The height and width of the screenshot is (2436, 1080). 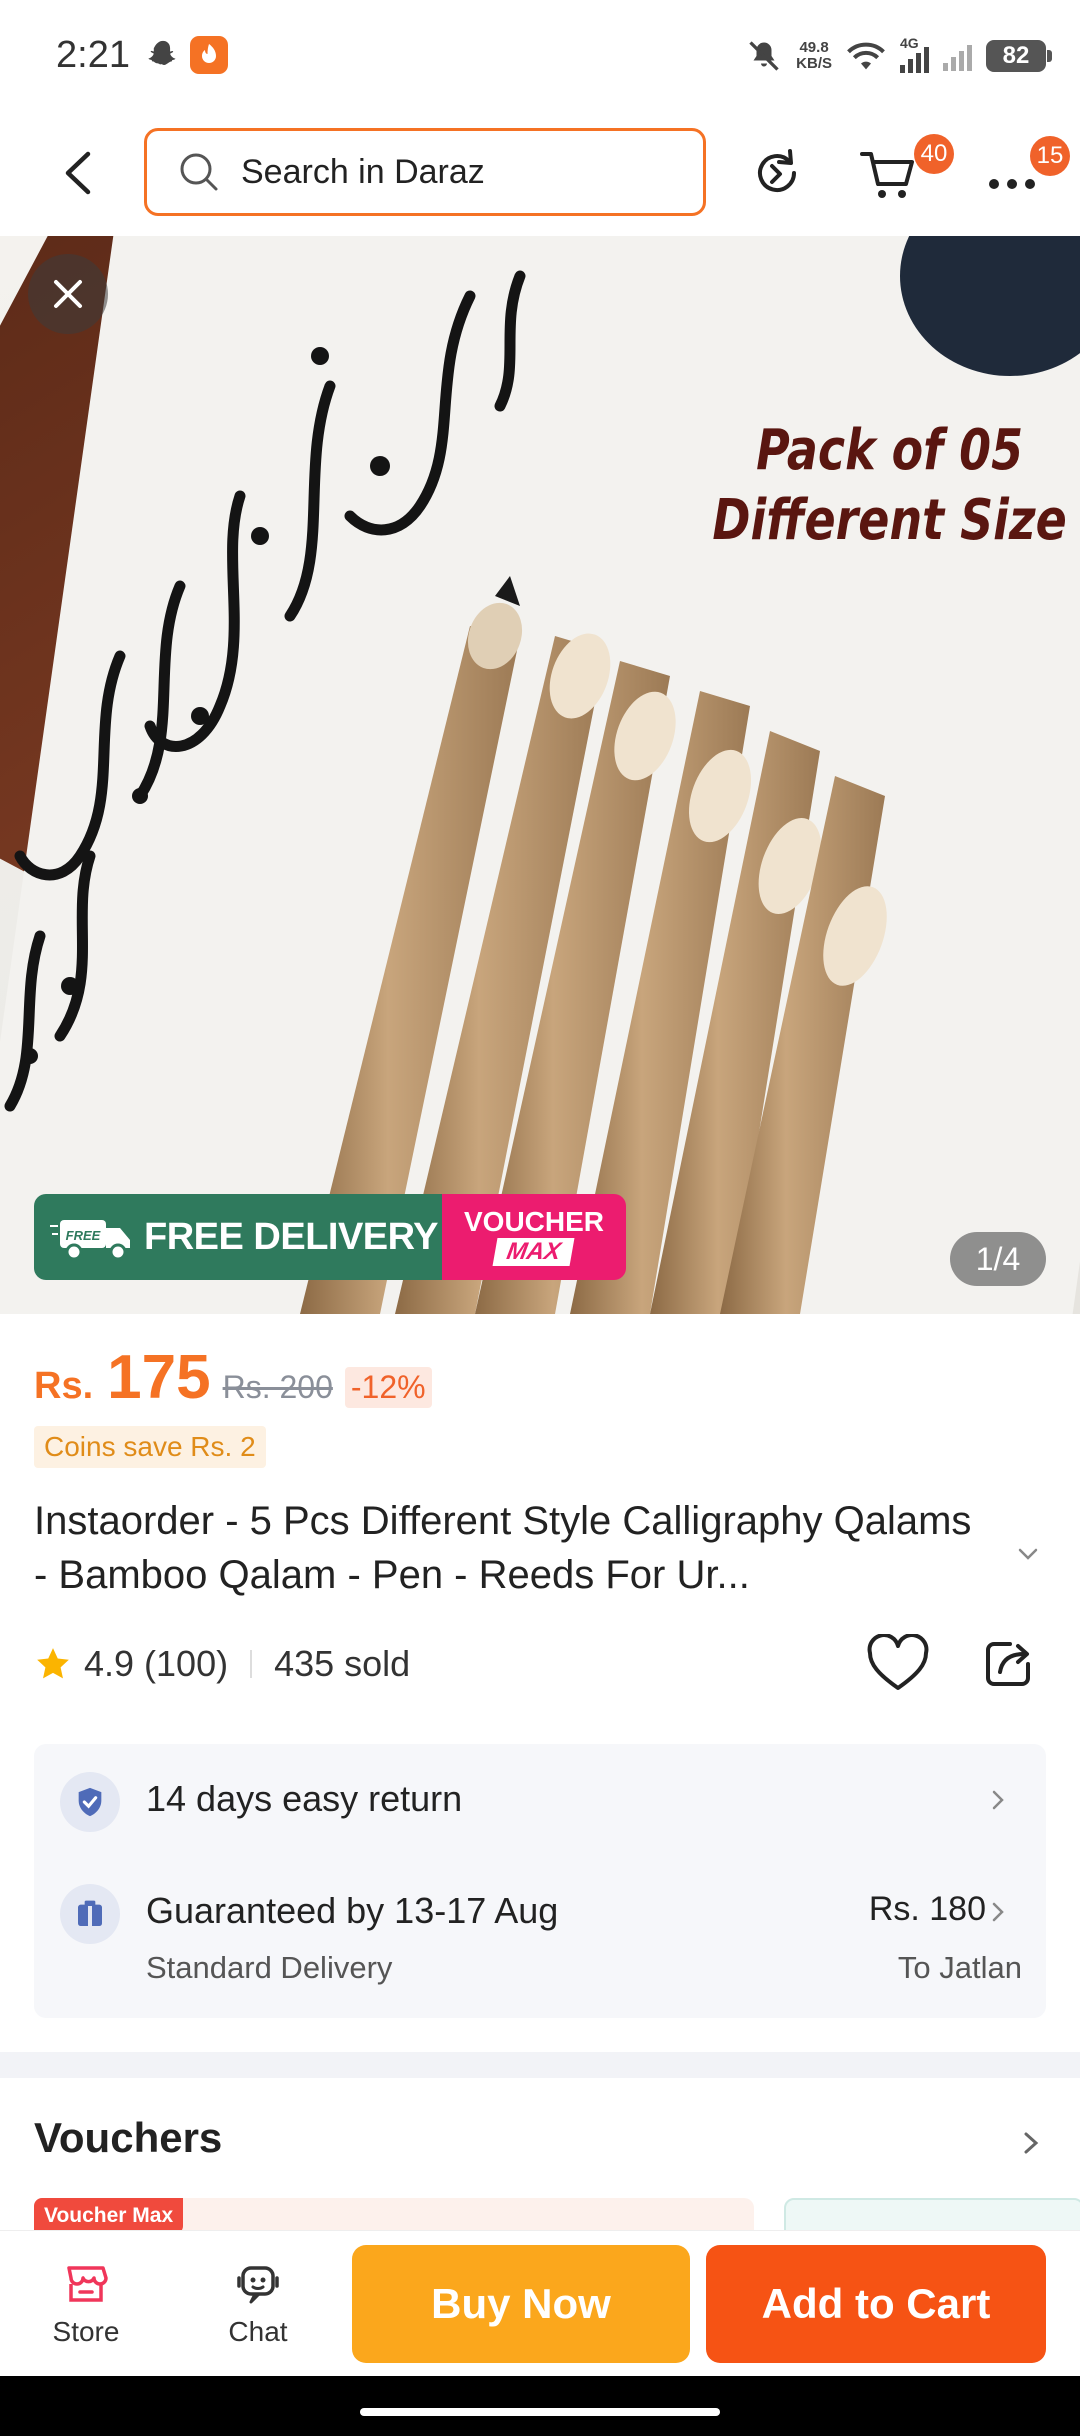 I want to click on search-input: Search in Daraz, so click(x=425, y=172).